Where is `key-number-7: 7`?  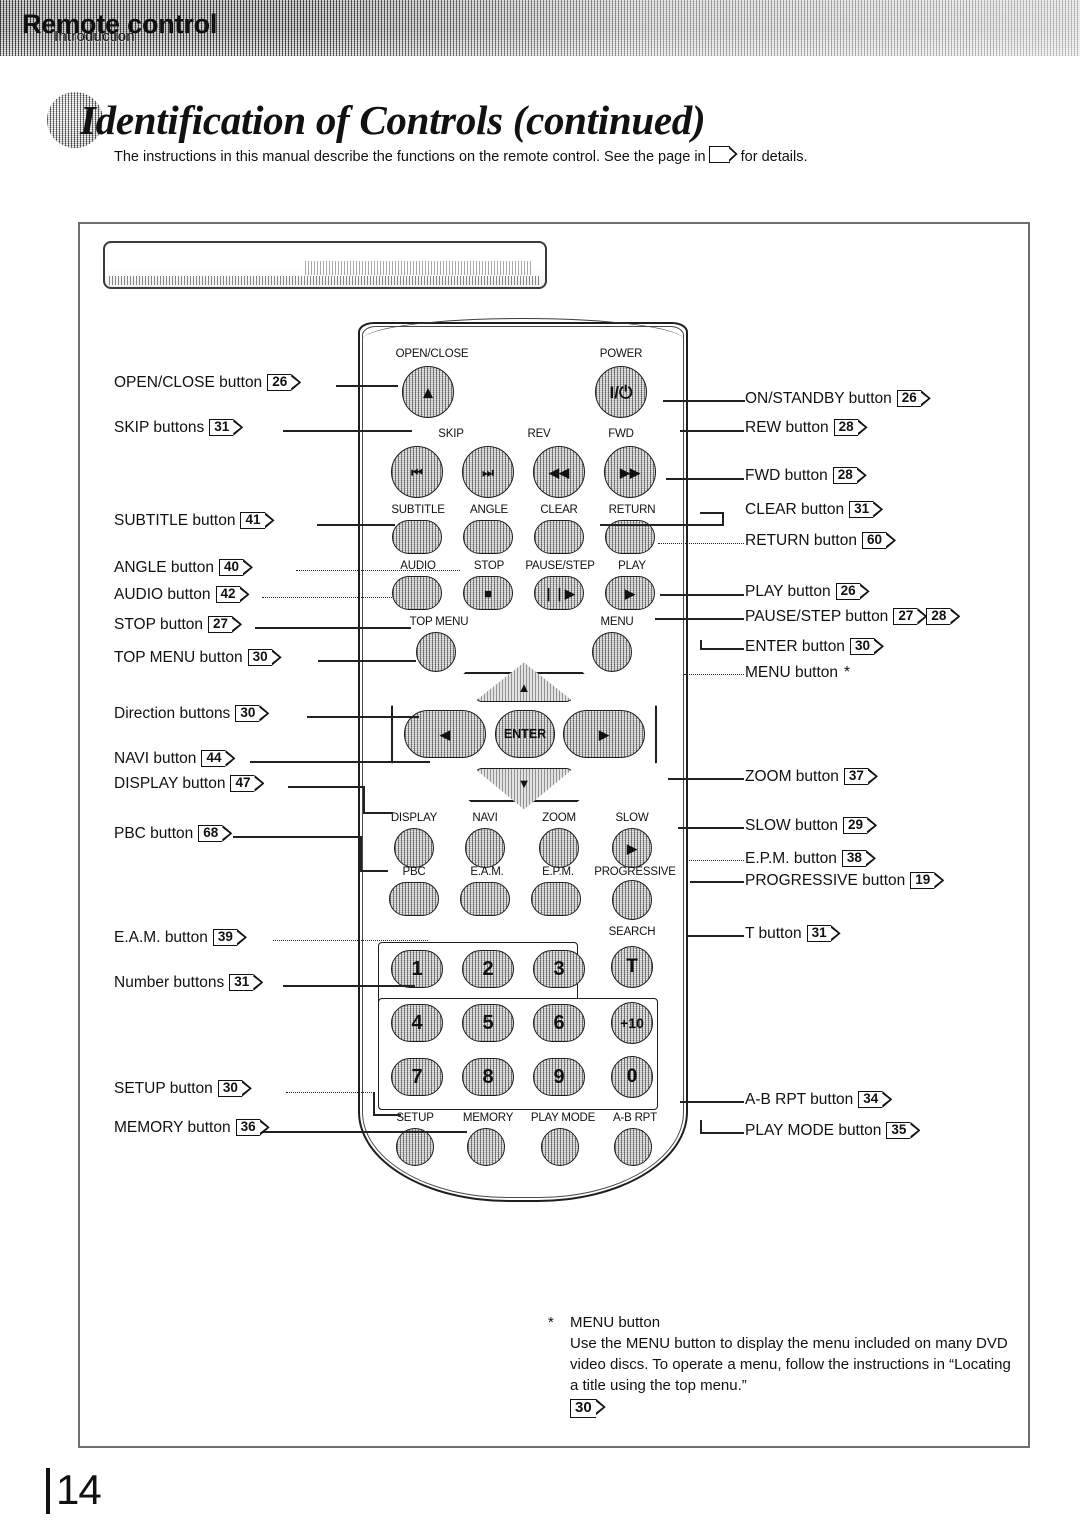 key-number-7: 7 is located at coordinates (417, 1077).